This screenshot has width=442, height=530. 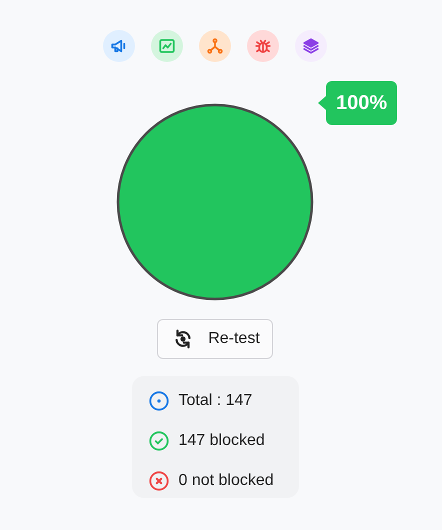 What do you see at coordinates (322, 103) in the screenshot?
I see `tooltip-pointer` at bounding box center [322, 103].